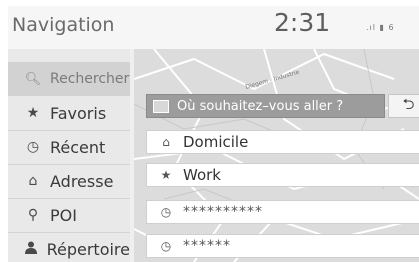  What do you see at coordinates (282, 212) in the screenshot?
I see `destination-item-recent: ◷ **********` at bounding box center [282, 212].